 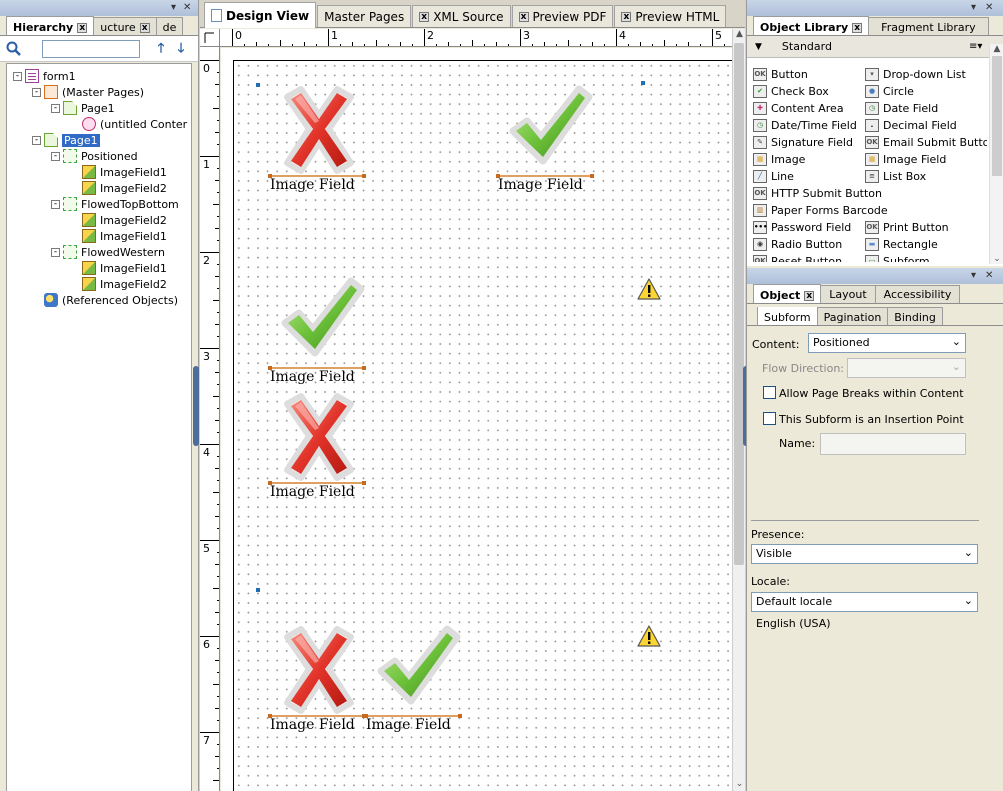 I want to click on library-item: ≡ List Box, so click(x=926, y=176).